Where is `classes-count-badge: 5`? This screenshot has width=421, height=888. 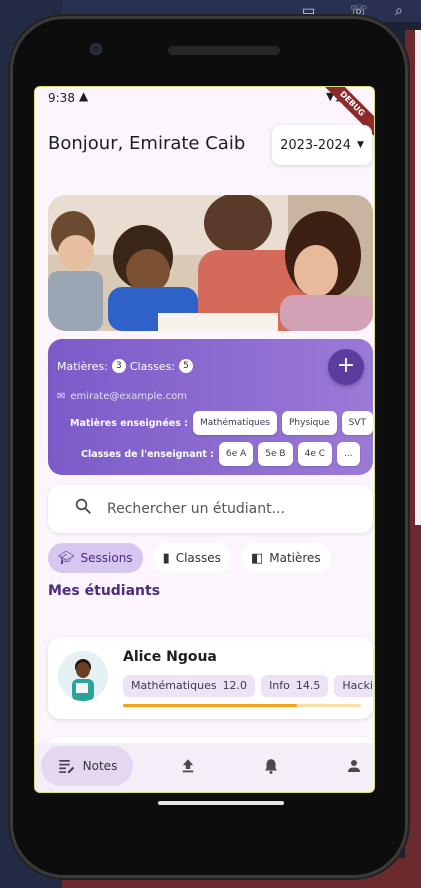 classes-count-badge: 5 is located at coordinates (186, 366).